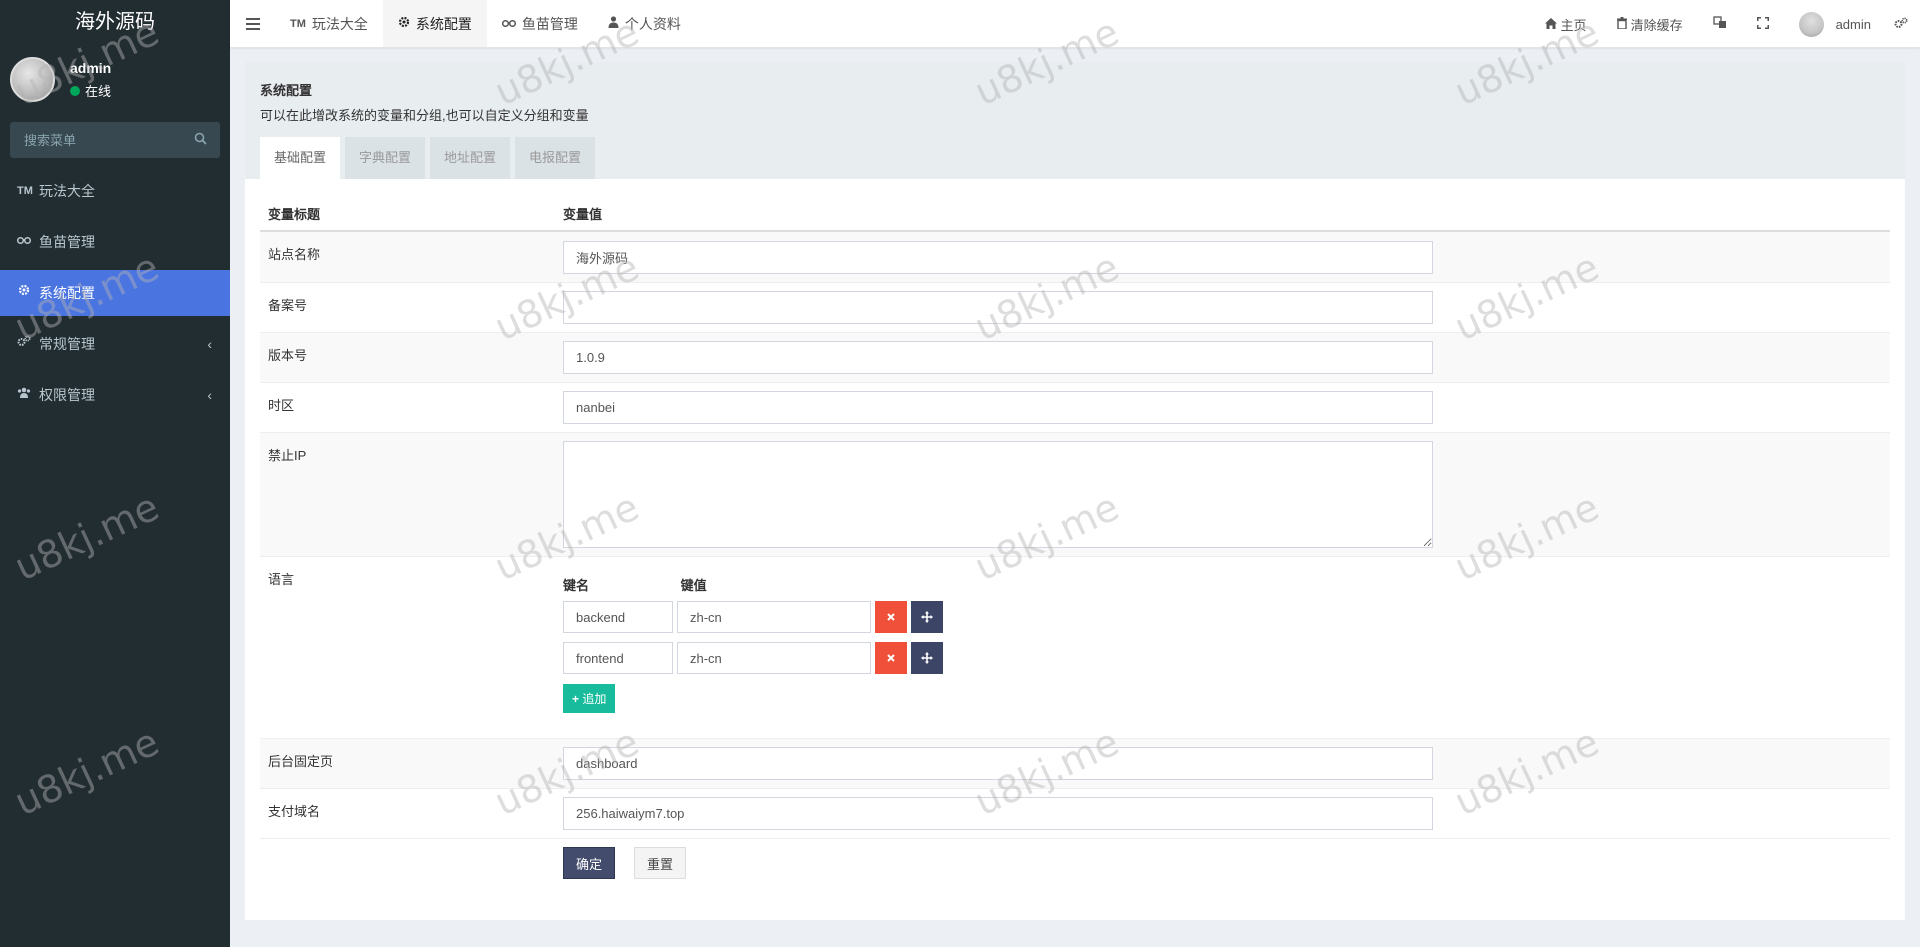 The width and height of the screenshot is (1920, 947). I want to click on top-right-toolbar: 主页 清除缓存 admin, so click(1725, 24).